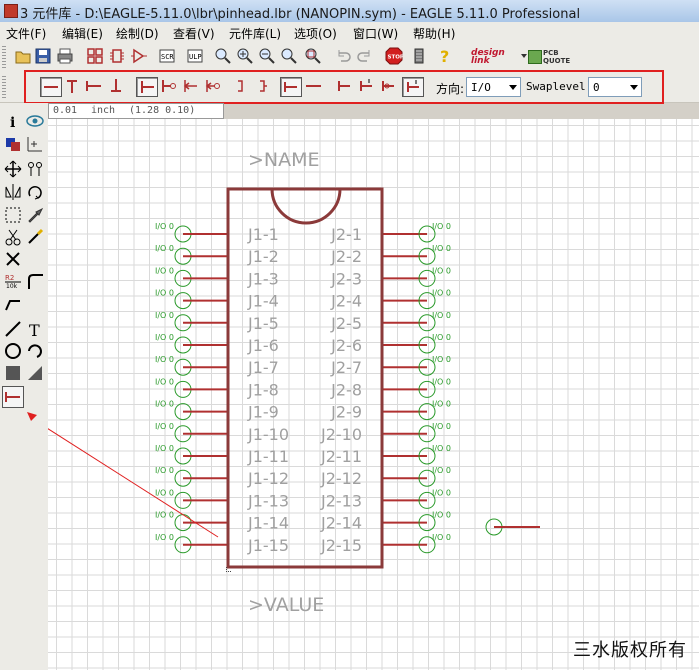  What do you see at coordinates (35, 281) in the screenshot?
I see `miter-icon` at bounding box center [35, 281].